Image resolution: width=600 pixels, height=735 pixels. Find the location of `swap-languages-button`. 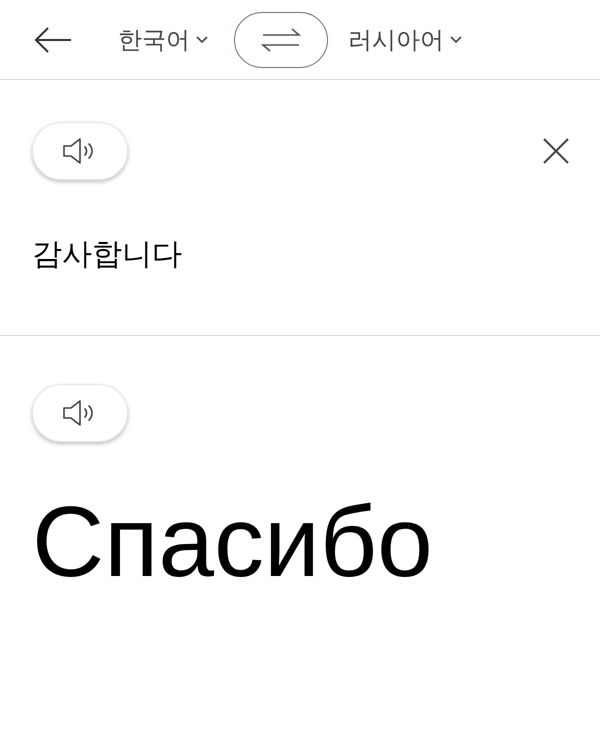

swap-languages-button is located at coordinates (281, 40).